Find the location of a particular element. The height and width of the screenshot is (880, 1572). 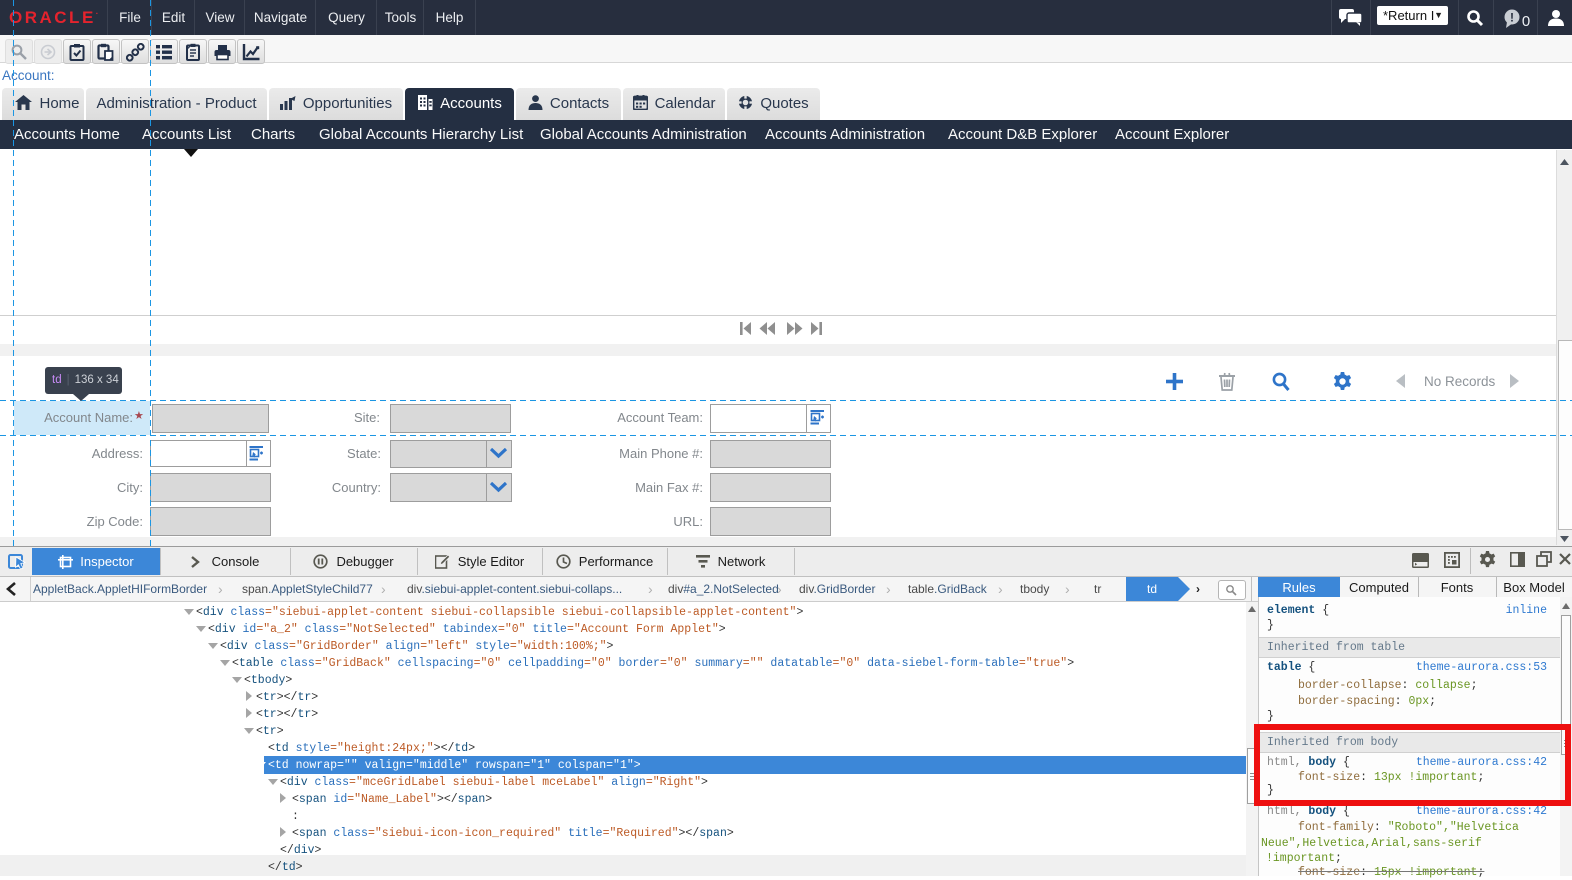

svg-text: 0 is located at coordinates (1526, 21).